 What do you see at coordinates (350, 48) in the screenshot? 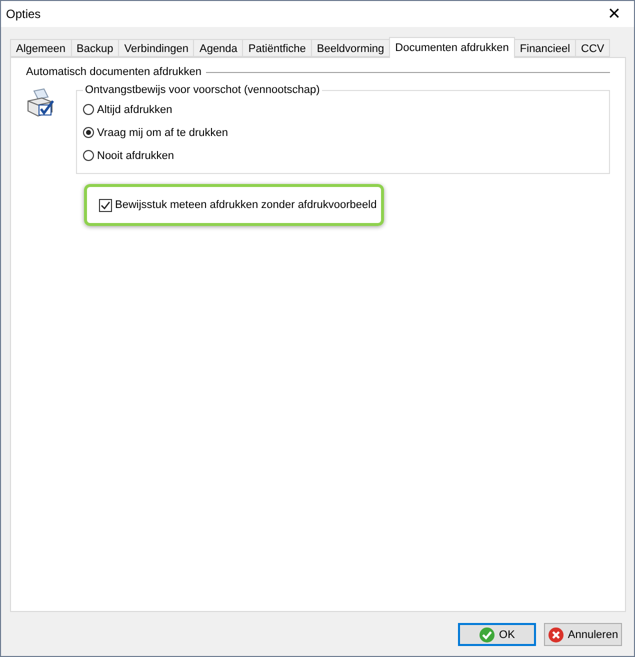
I see `tab: Beeldvorming` at bounding box center [350, 48].